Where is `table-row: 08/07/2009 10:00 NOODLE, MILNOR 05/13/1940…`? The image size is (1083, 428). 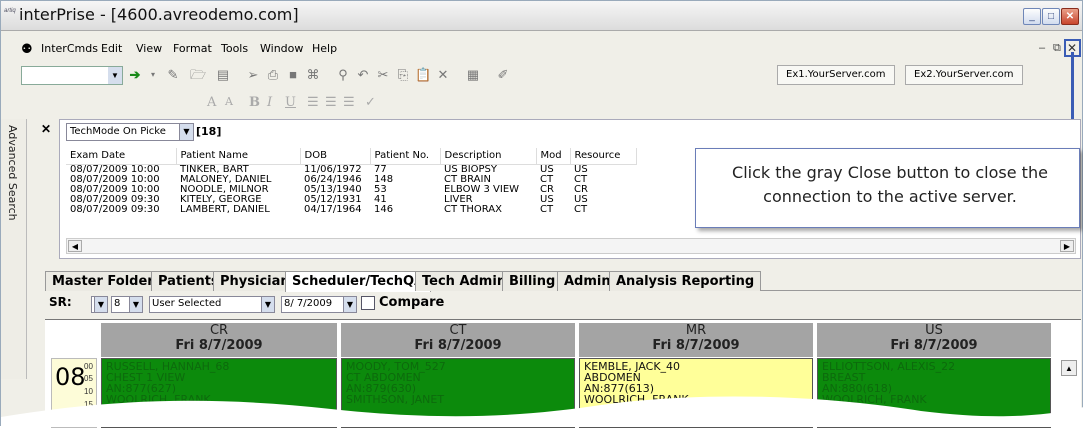
table-row: 08/07/2009 10:00 NOODLE, MILNOR 05/13/1940… is located at coordinates (351, 189).